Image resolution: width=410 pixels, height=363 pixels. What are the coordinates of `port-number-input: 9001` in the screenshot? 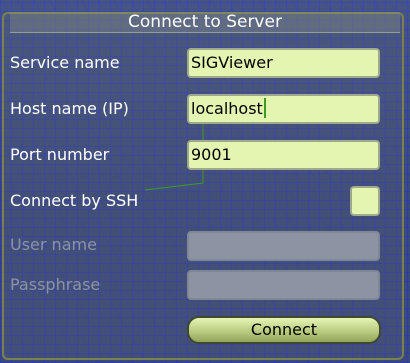 It's located at (283, 155).